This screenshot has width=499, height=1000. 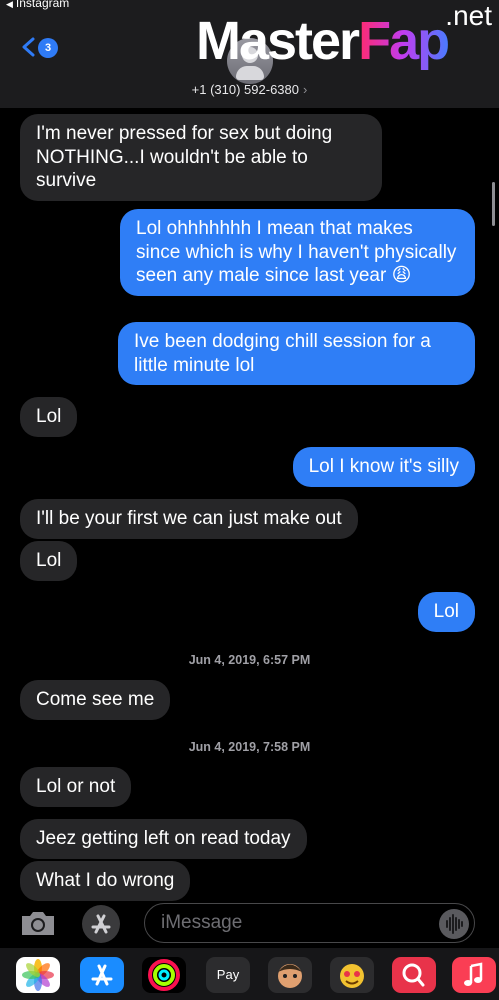 I want to click on contact-name: +1 (310) 592-6380 ›, so click(x=249, y=89).